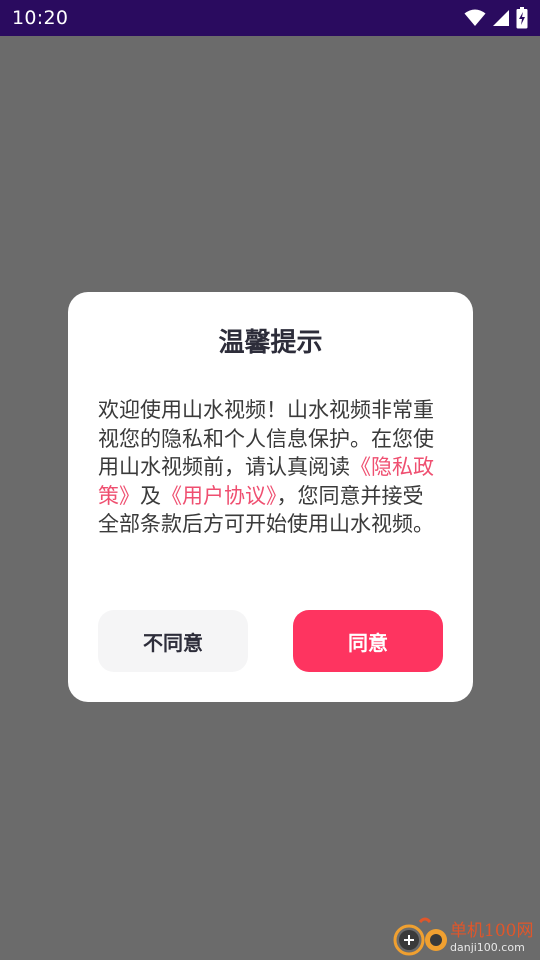 The image size is (540, 960). What do you see at coordinates (173, 641) in the screenshot?
I see `disagree-button: 不同意` at bounding box center [173, 641].